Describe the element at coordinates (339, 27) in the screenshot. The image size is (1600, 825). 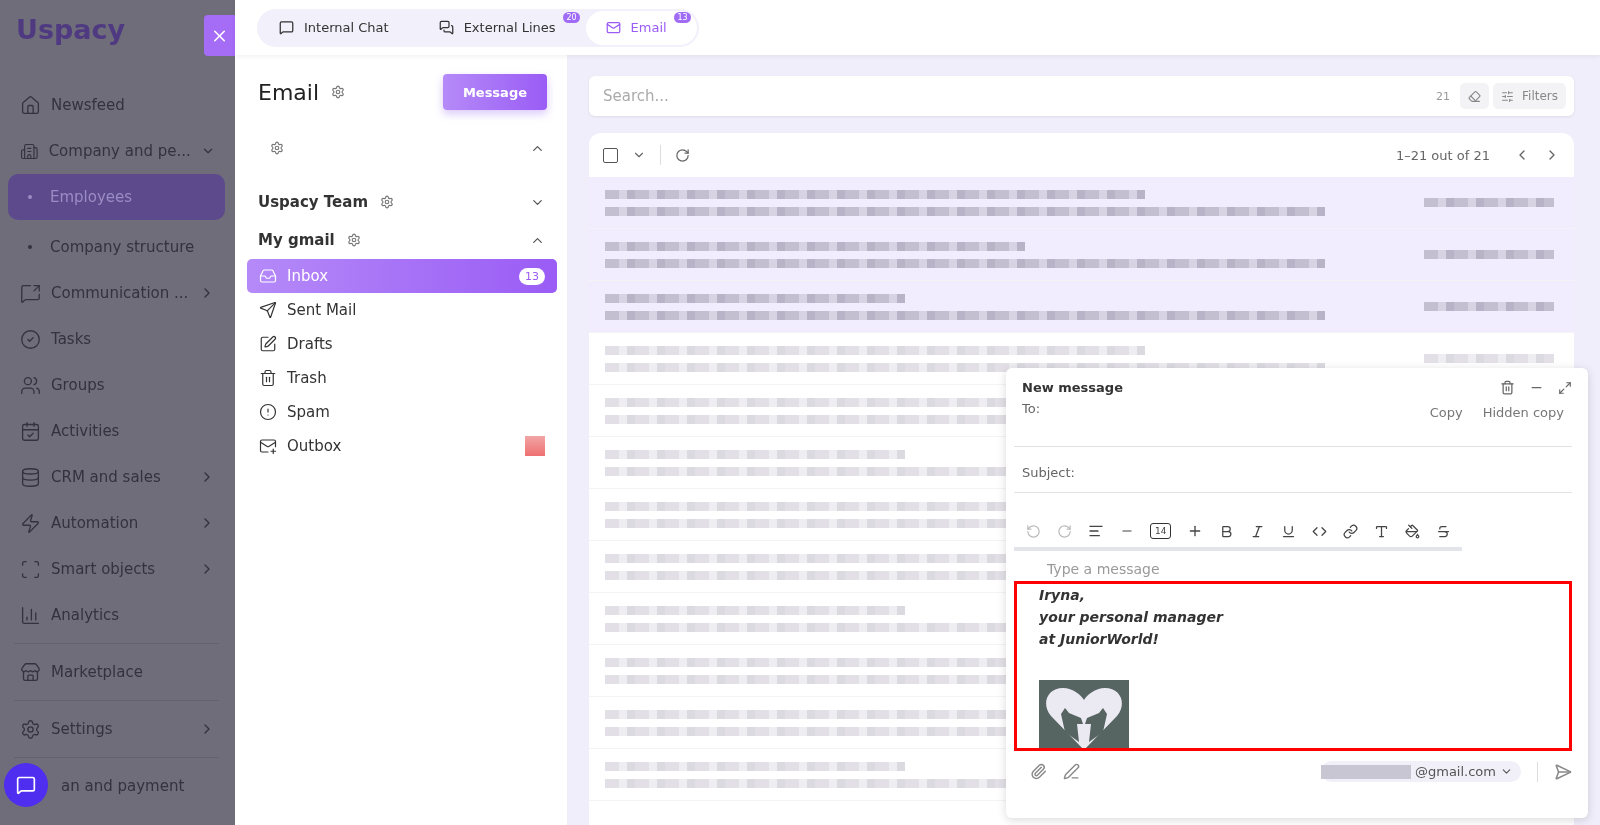
I see `tab: Internal Chat` at that location.